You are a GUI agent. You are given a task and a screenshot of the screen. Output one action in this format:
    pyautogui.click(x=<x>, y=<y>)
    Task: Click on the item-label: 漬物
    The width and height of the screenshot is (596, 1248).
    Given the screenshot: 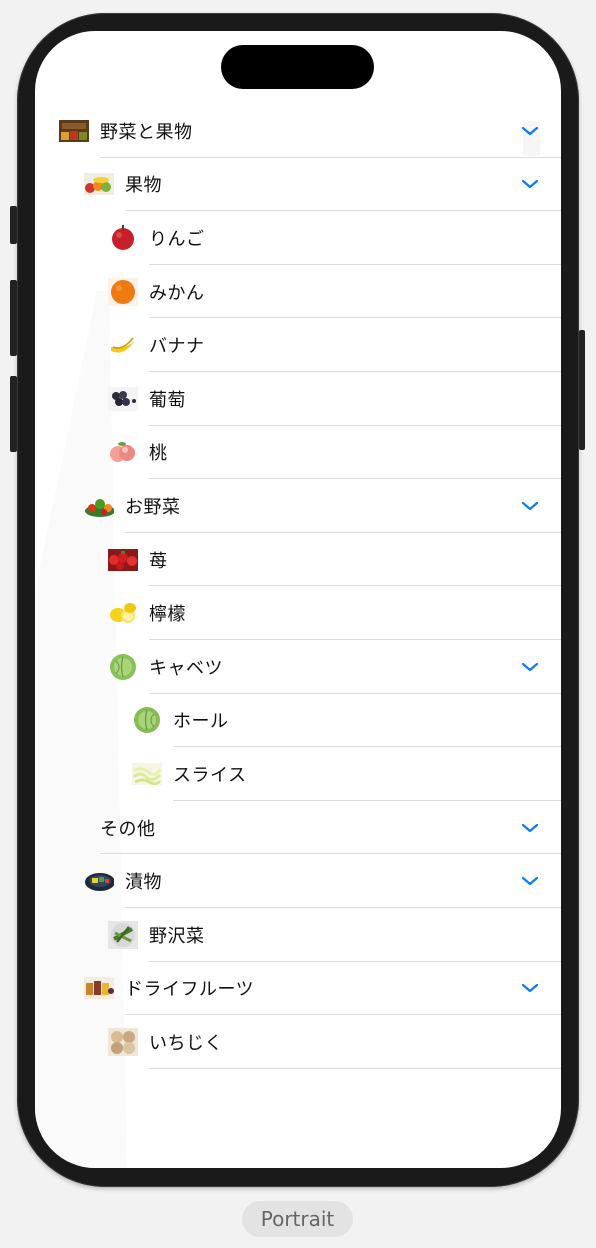 What is the action you would take?
    pyautogui.click(x=143, y=883)
    